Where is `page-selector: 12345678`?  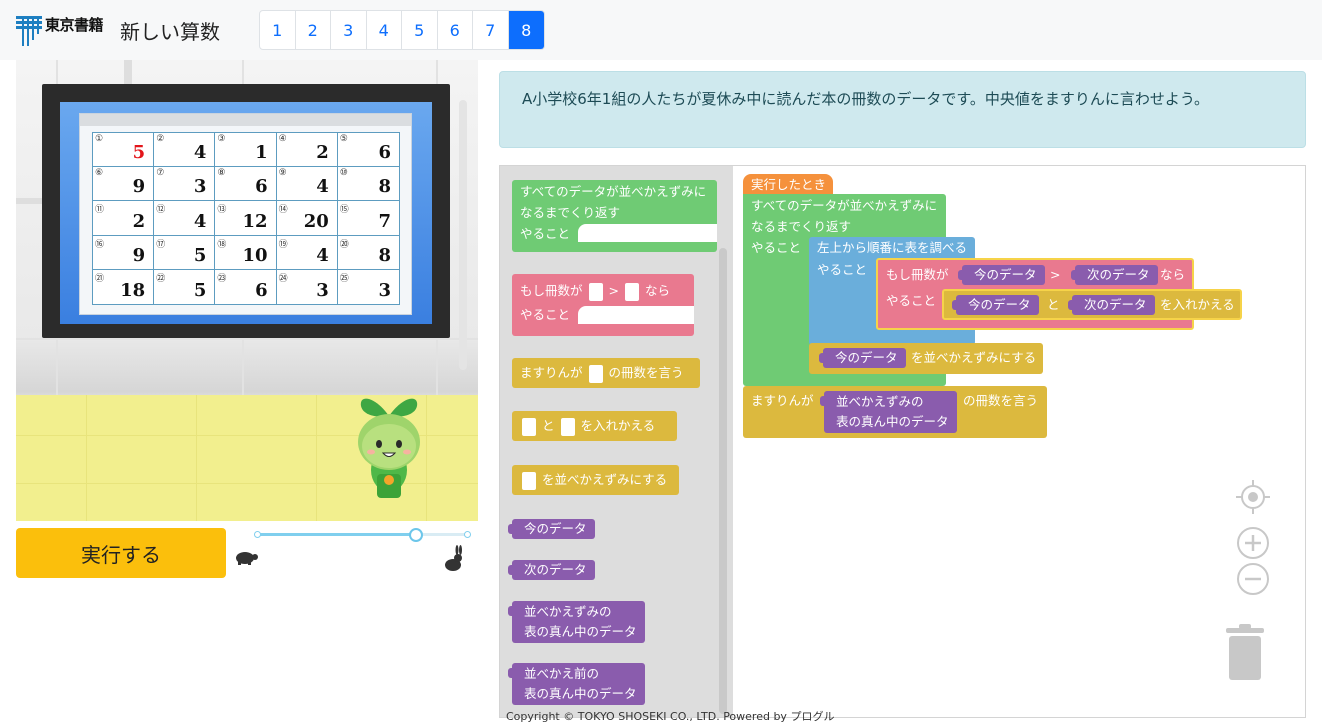 page-selector: 12345678 is located at coordinates (402, 30).